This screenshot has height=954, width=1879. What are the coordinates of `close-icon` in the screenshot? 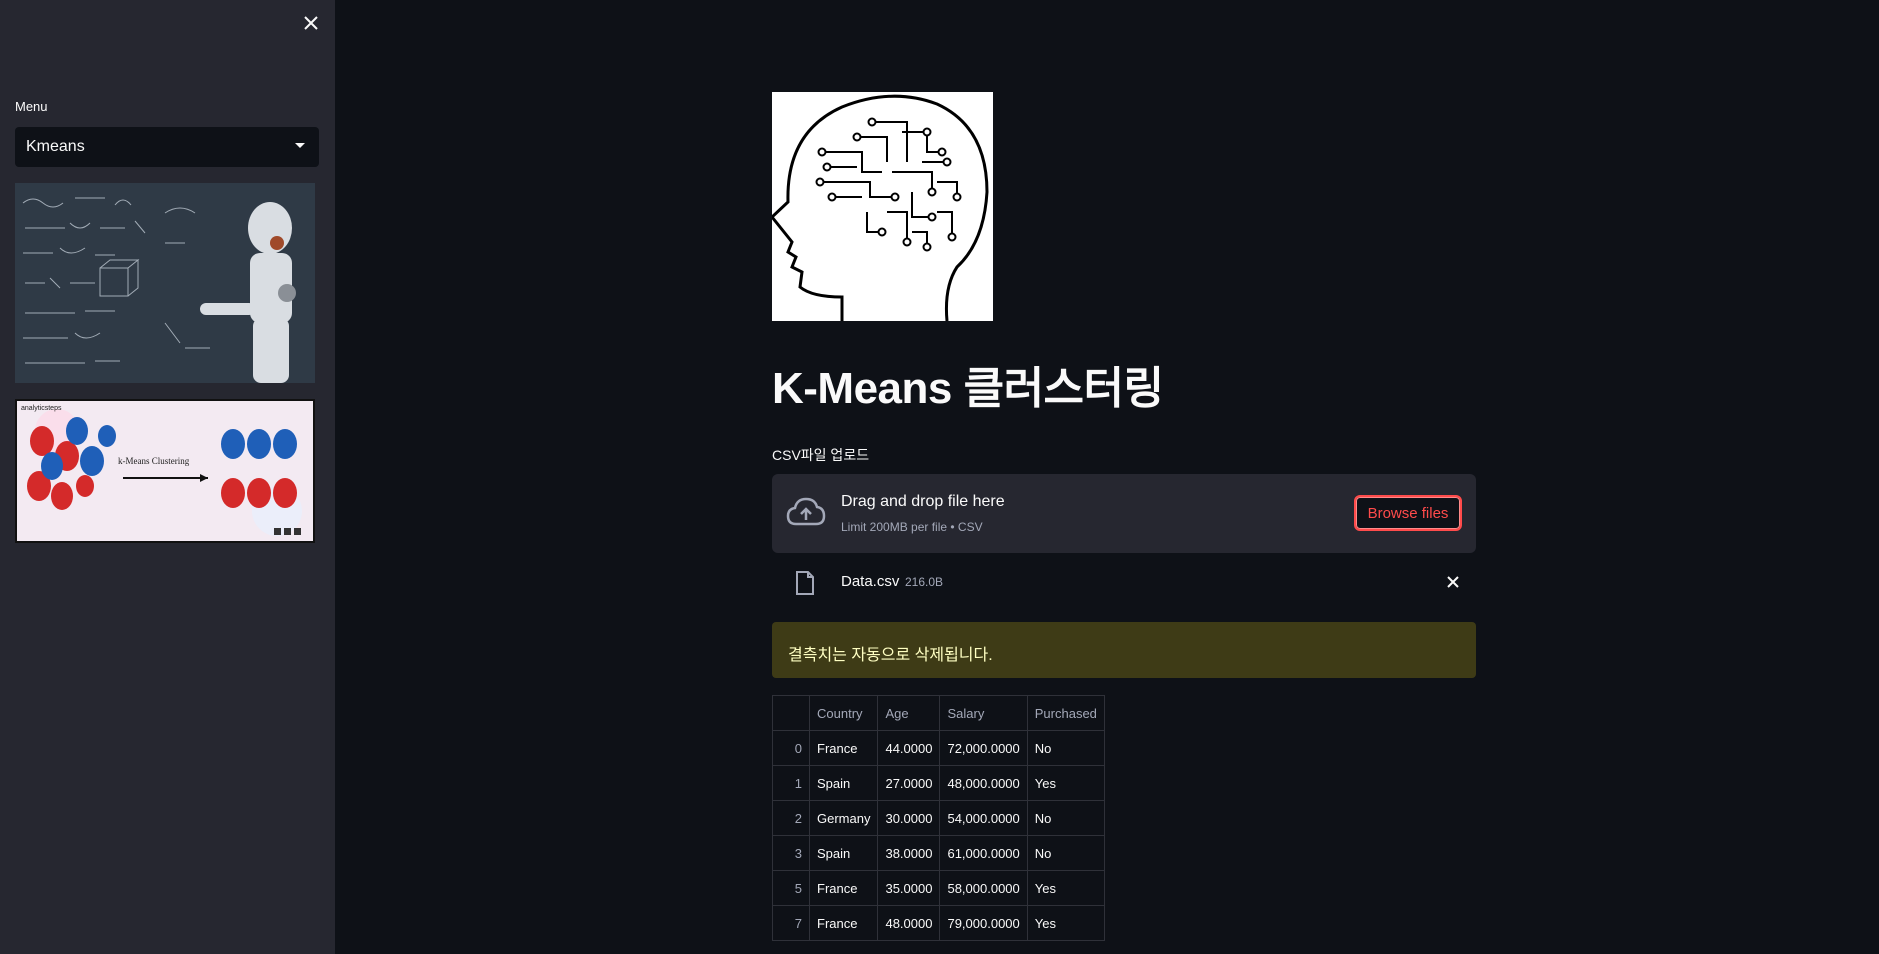 It's located at (311, 23).